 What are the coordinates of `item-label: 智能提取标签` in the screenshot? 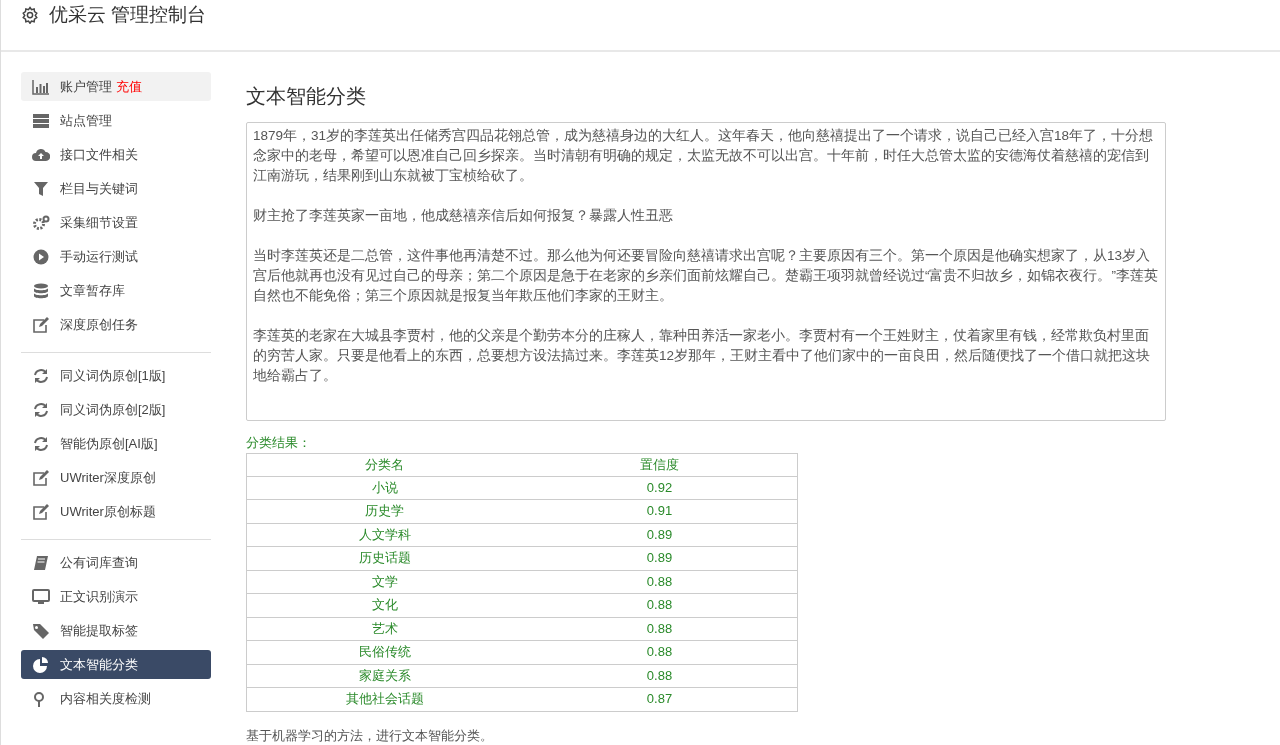 It's located at (99, 630).